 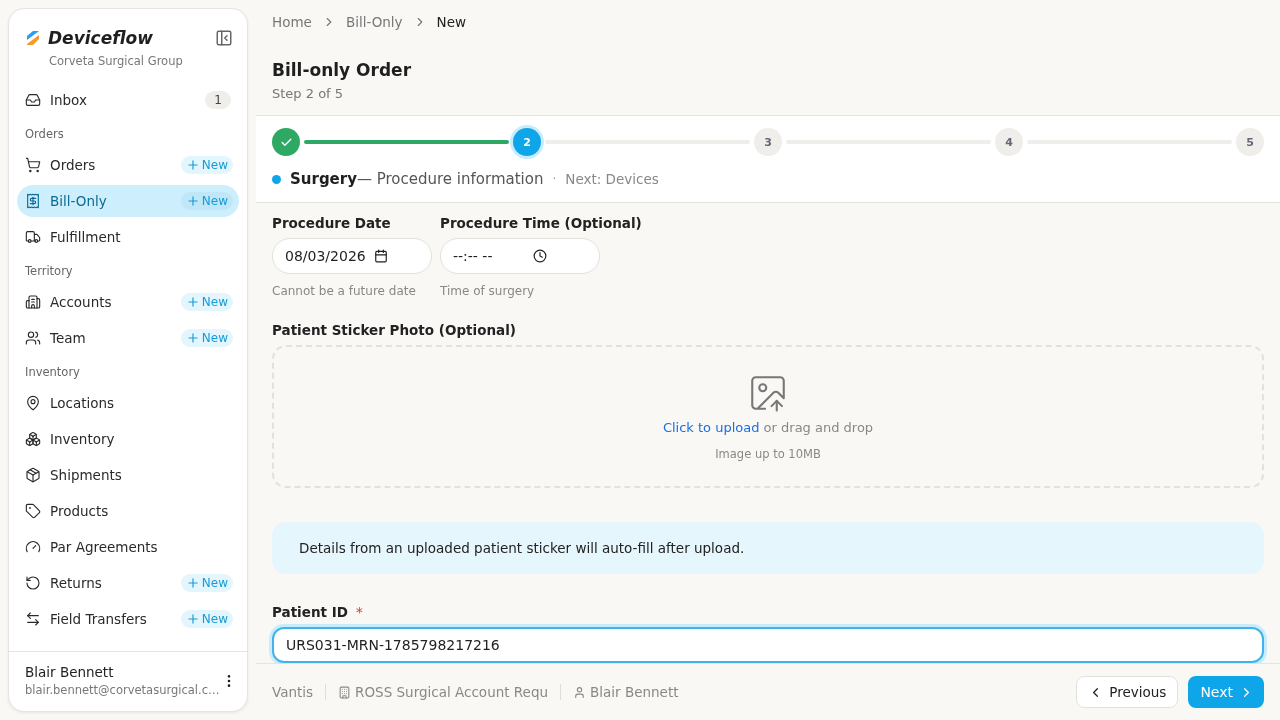 What do you see at coordinates (342, 70) in the screenshot?
I see `page-title: Bill-only Order` at bounding box center [342, 70].